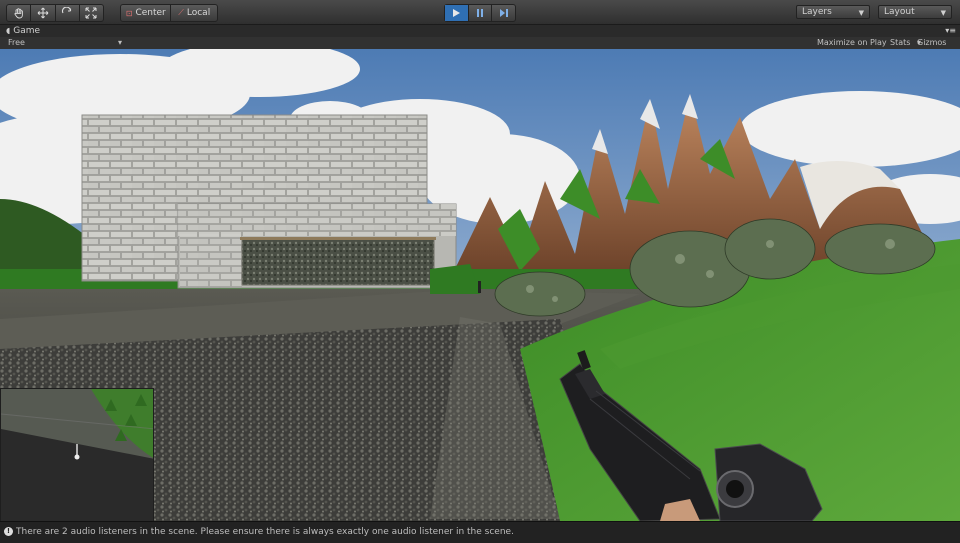  I want to click on rotate-icon, so click(67, 10).